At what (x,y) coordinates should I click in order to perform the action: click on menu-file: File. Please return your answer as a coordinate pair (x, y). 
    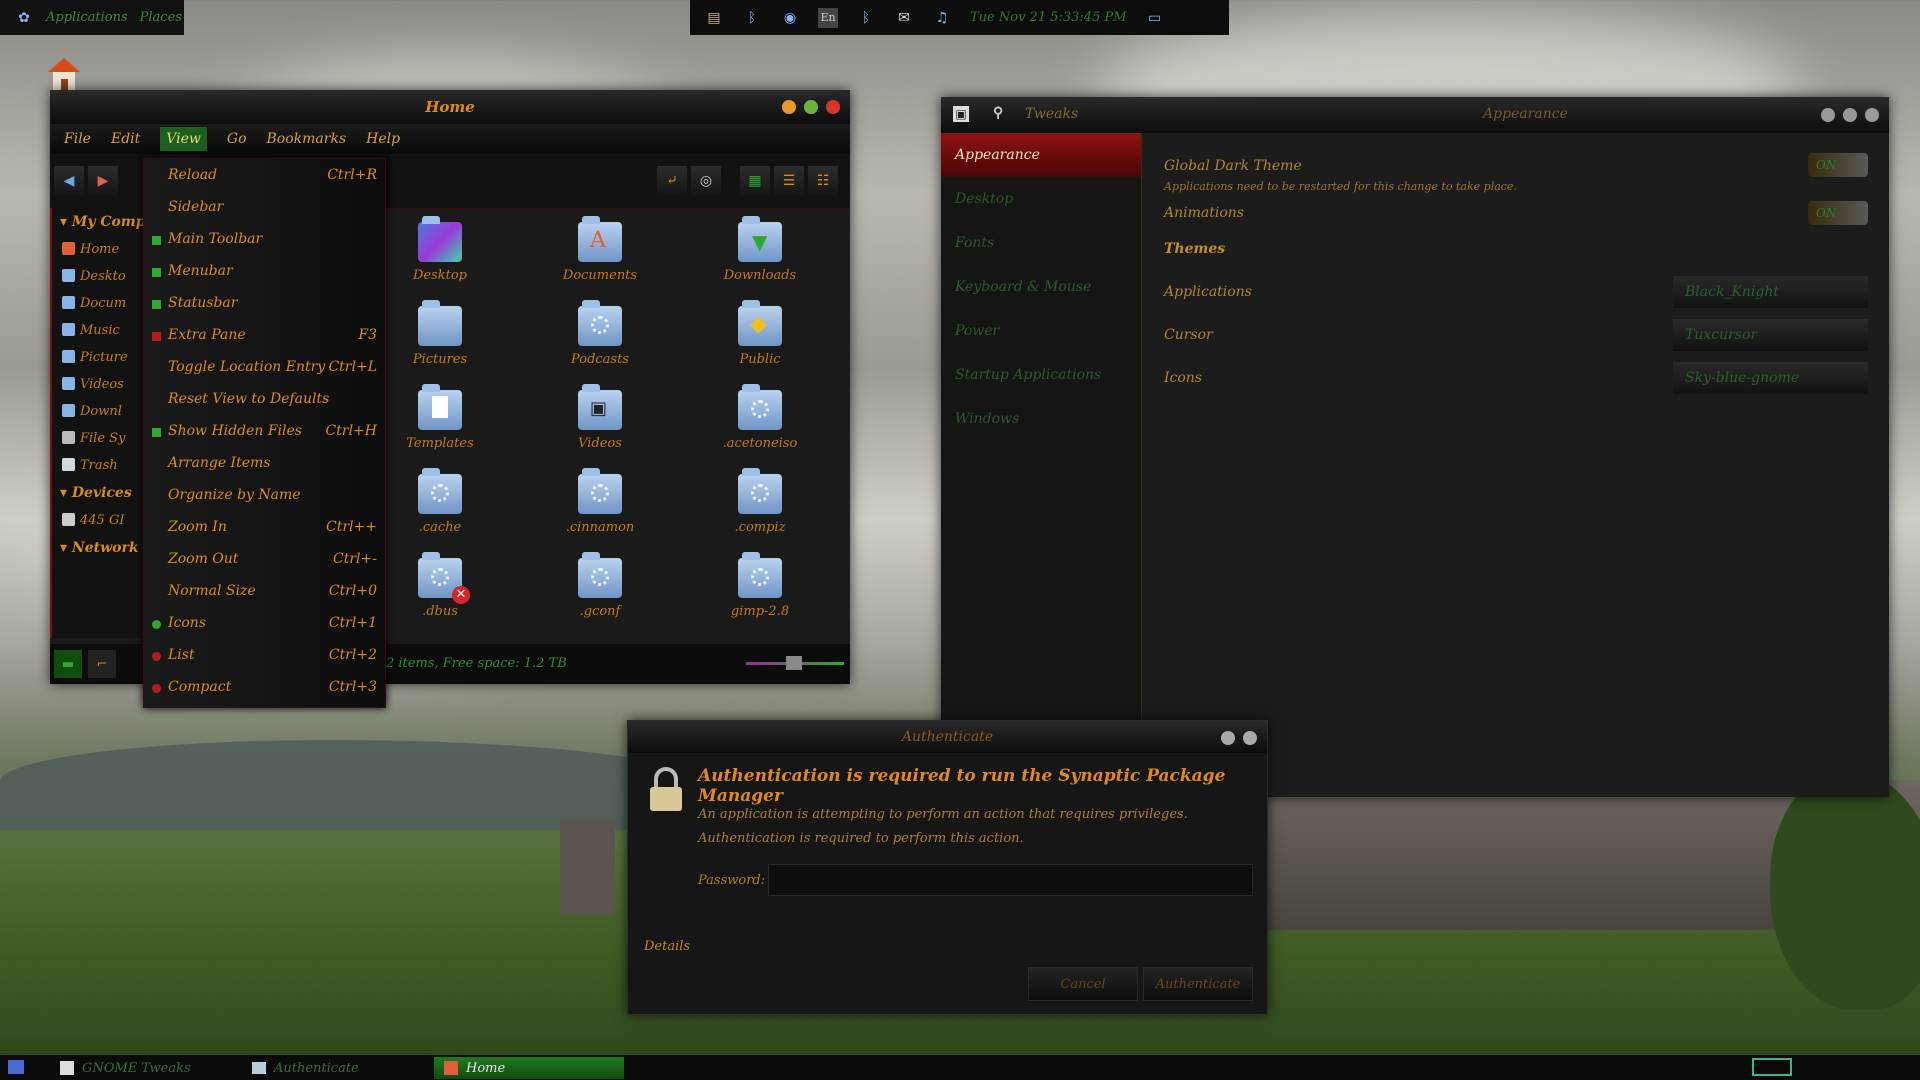
    Looking at the image, I should click on (77, 139).